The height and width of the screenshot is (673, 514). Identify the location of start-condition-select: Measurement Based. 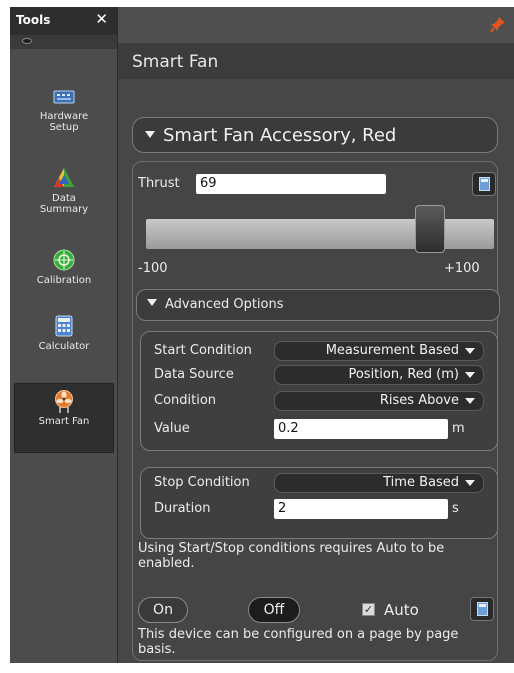
(379, 351).